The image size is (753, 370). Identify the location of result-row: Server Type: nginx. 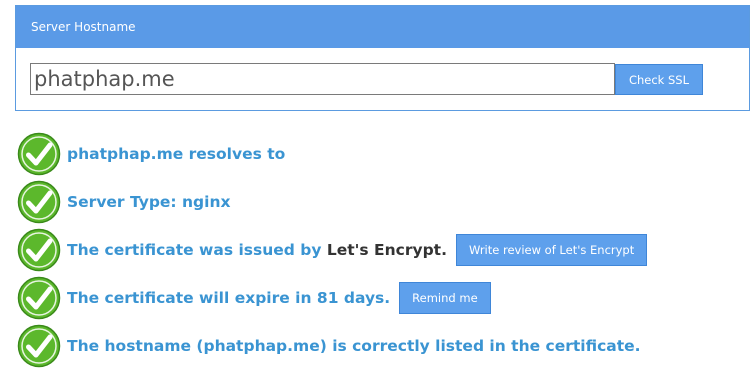
(385, 202).